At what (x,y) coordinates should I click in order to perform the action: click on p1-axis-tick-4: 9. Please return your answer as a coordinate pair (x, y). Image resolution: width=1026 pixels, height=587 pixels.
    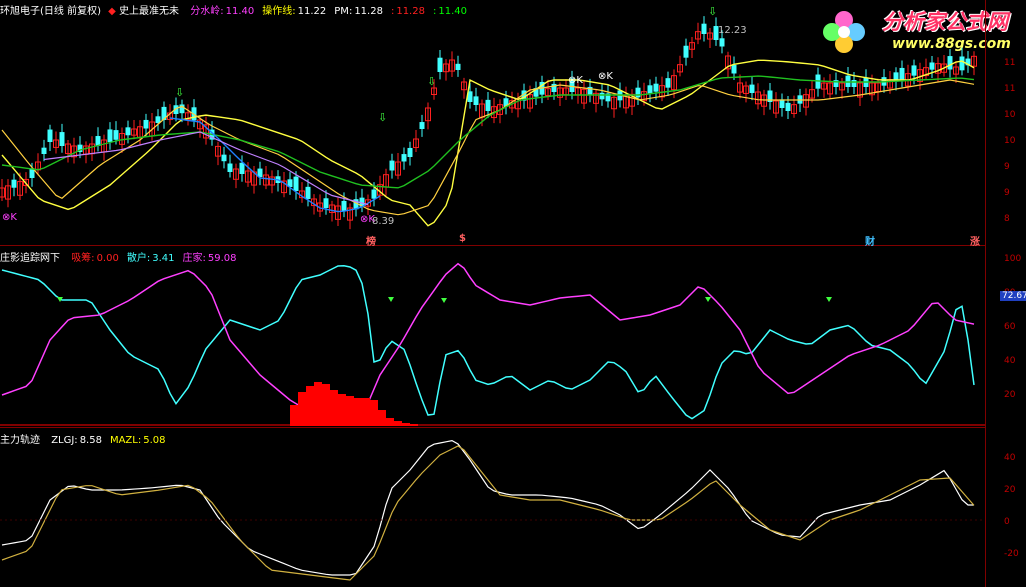
    Looking at the image, I should click on (1007, 167).